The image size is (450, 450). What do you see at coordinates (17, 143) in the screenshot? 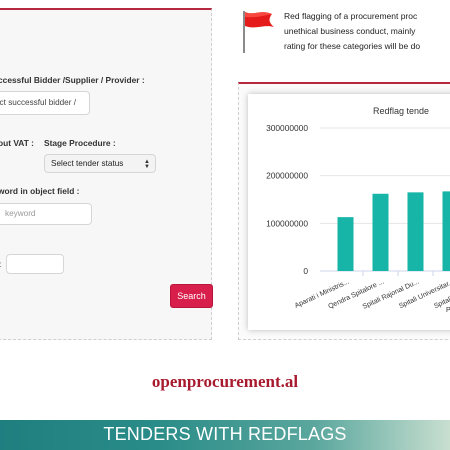
I see `vat-label: out VAT :` at bounding box center [17, 143].